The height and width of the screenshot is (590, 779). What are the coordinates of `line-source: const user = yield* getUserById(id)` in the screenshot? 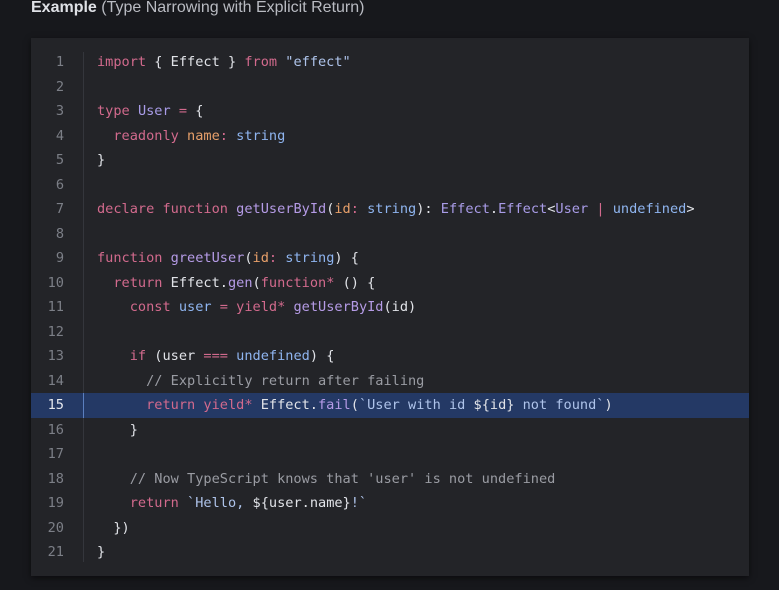 It's located at (257, 307).